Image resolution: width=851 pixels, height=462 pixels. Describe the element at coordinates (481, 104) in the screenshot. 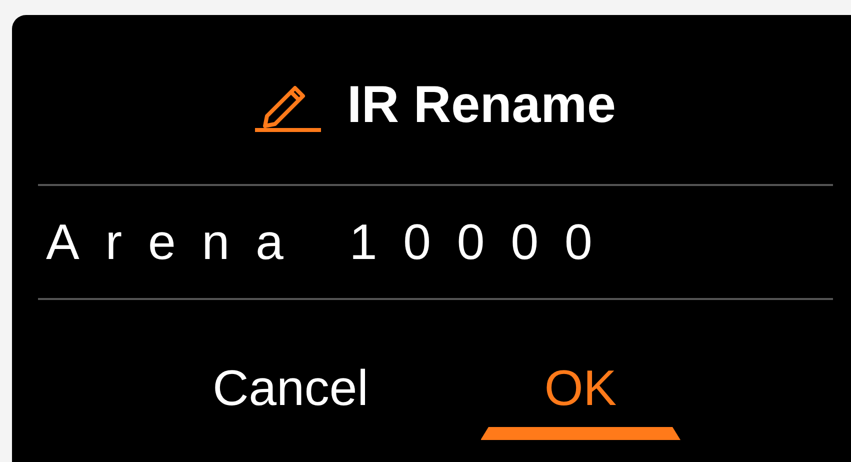

I see `dialog-title: IR Rename` at that location.